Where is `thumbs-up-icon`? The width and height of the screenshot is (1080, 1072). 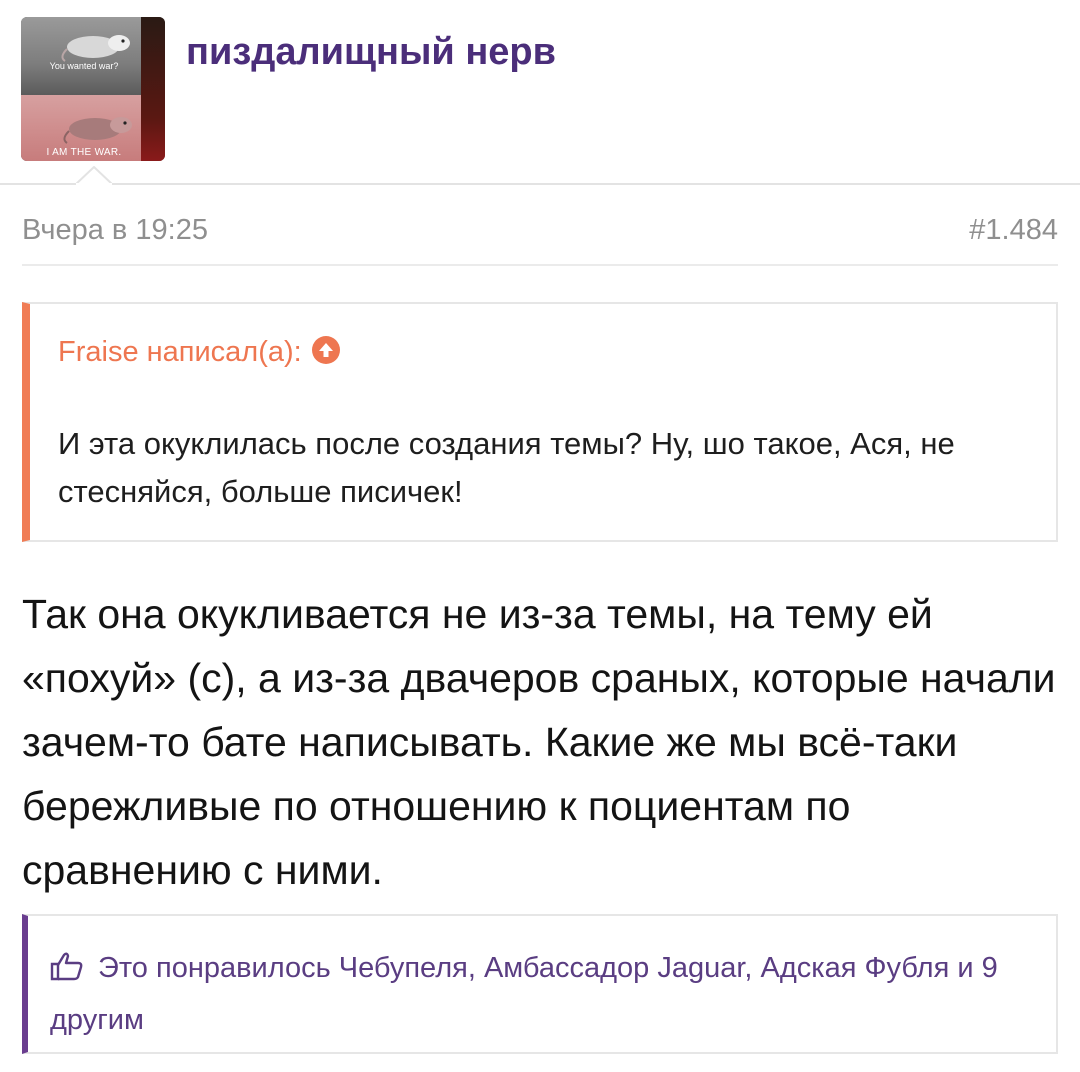
thumbs-up-icon is located at coordinates (66, 966).